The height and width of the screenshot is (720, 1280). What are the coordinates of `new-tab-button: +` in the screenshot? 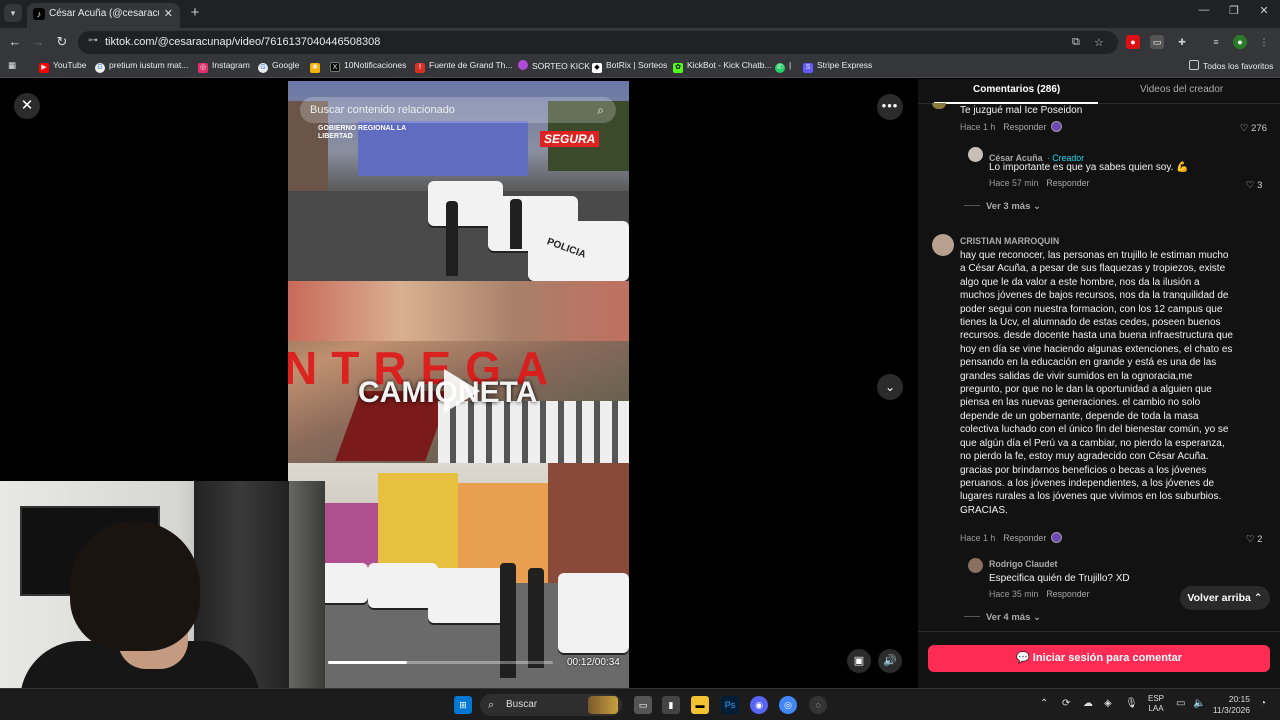 It's located at (195, 13).